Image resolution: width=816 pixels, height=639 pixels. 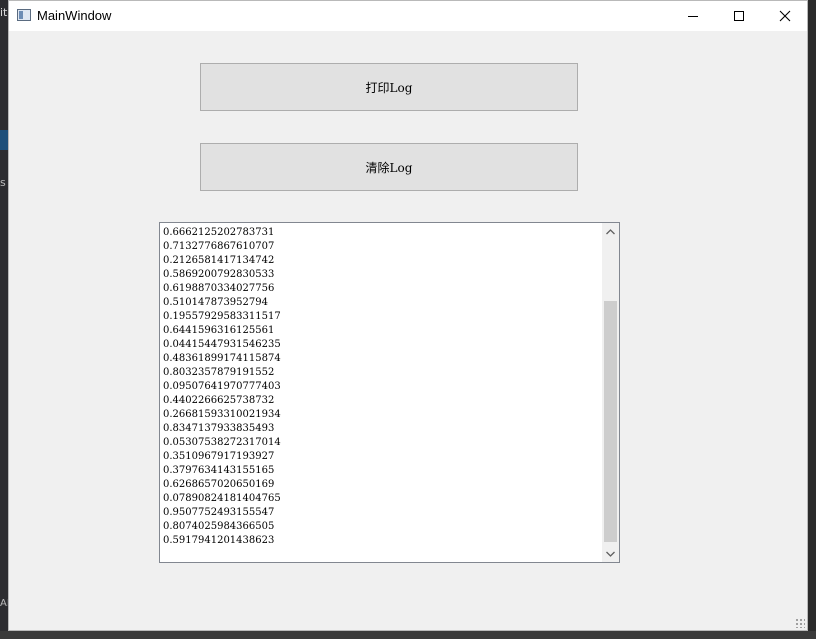 I want to click on log-line: 0.7132776867610707, so click(x=219, y=246).